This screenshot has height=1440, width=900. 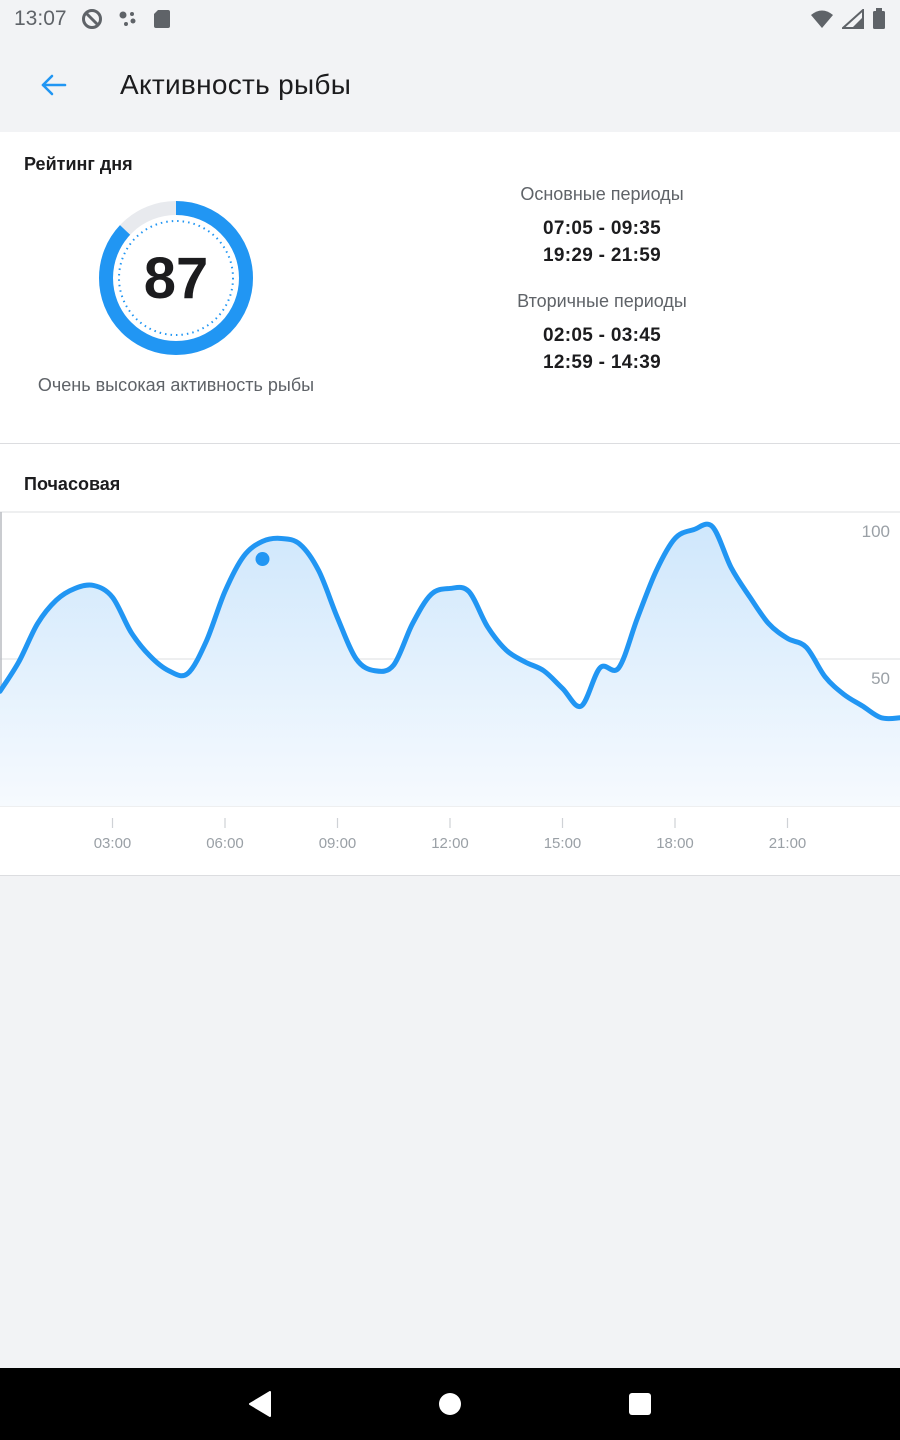 I want to click on main-periods-title: Основные периоды, so click(x=602, y=194).